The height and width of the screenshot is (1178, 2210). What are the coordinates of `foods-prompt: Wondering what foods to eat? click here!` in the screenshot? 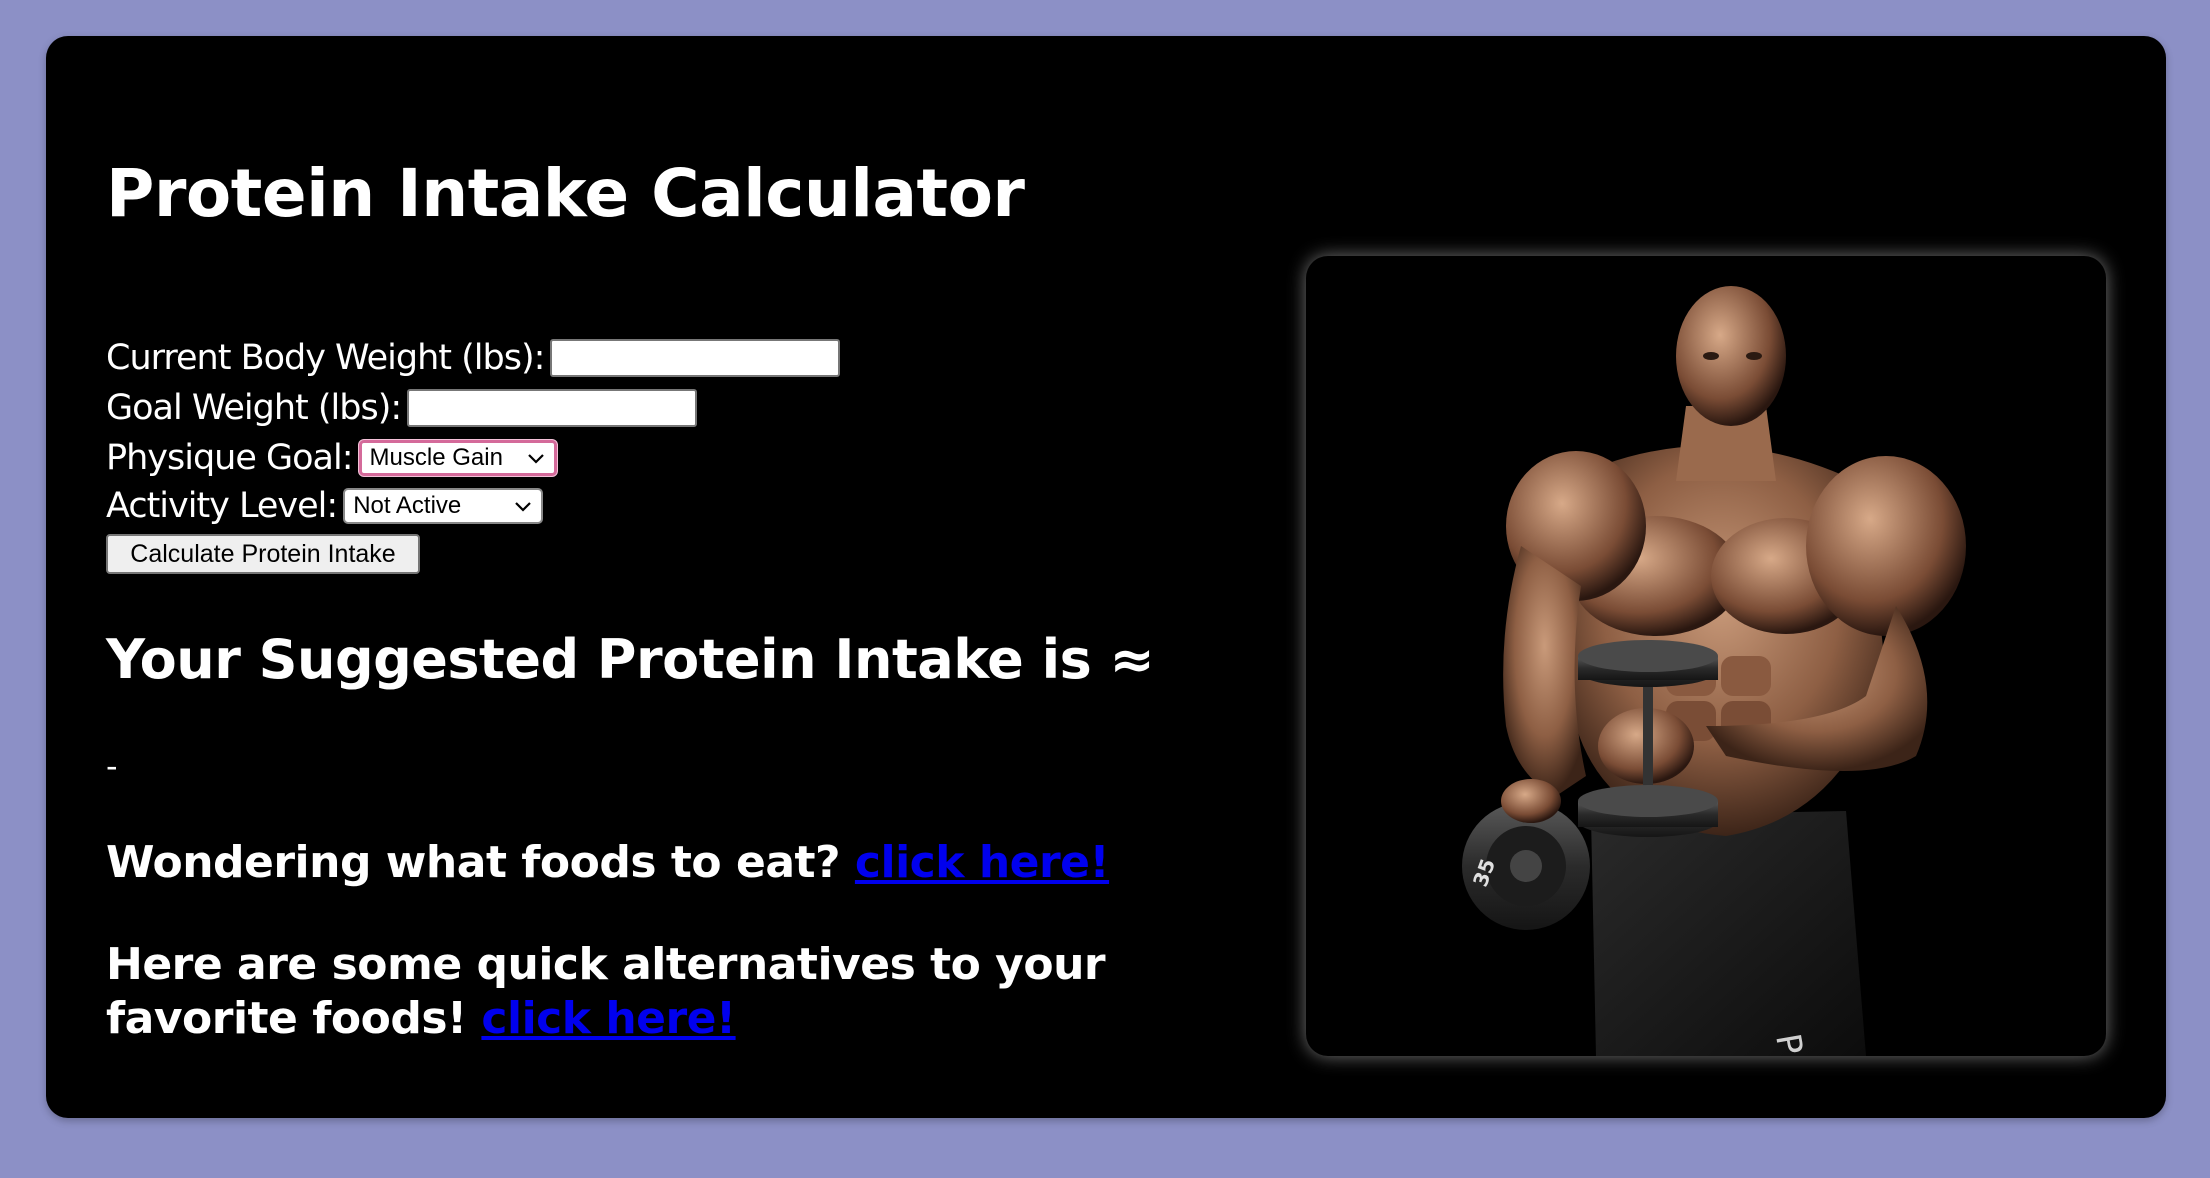 It's located at (666, 863).